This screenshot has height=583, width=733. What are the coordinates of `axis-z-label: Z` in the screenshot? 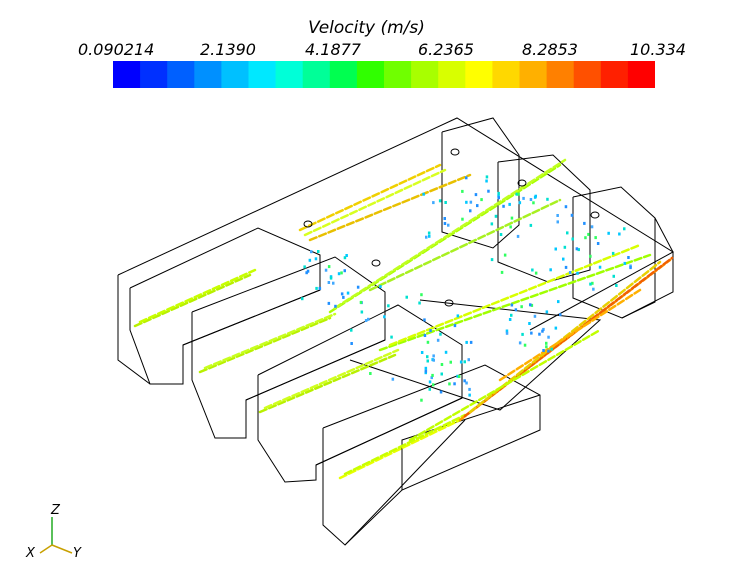 It's located at (55, 510).